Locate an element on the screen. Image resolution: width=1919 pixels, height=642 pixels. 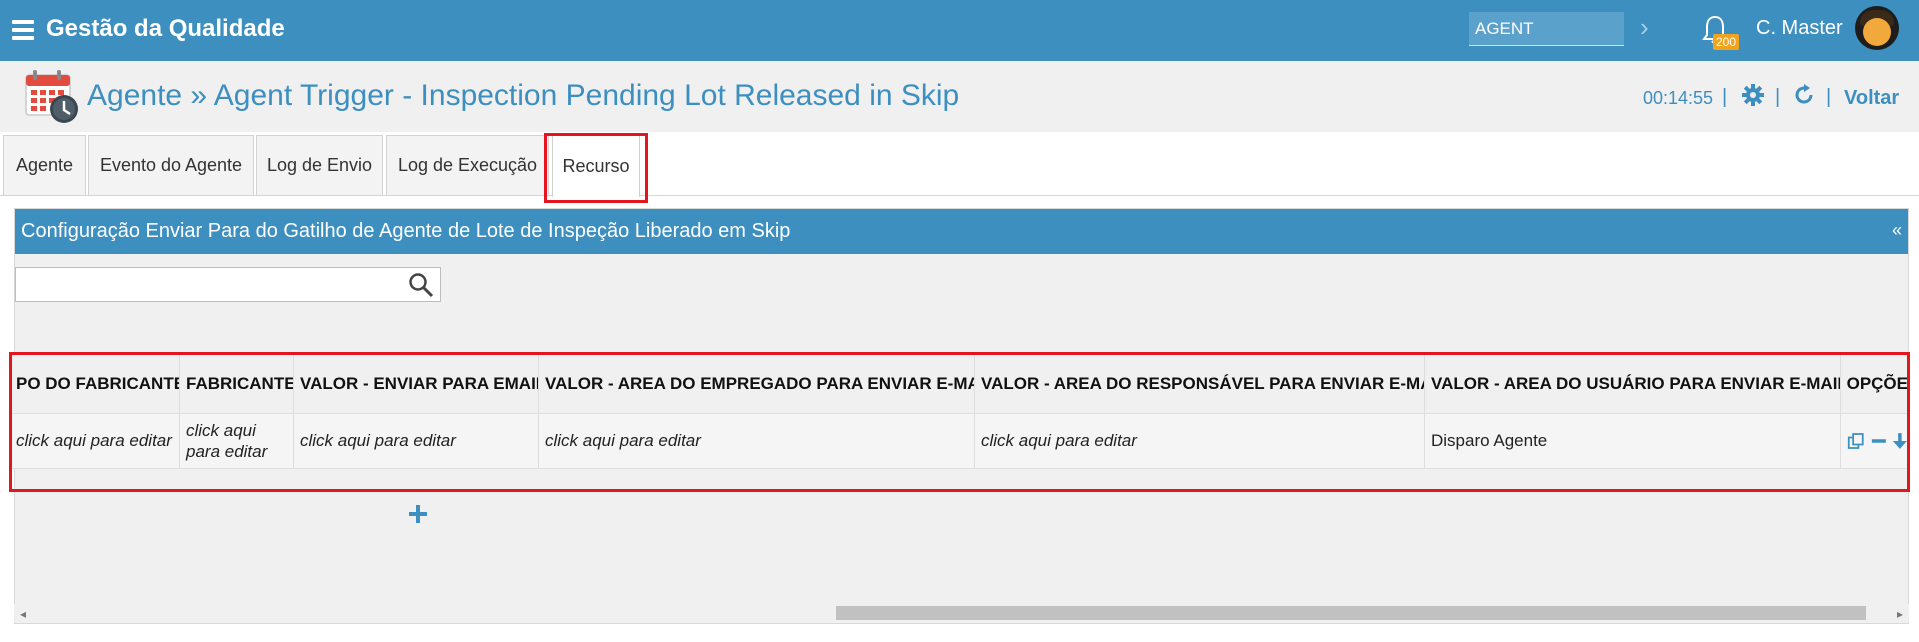
tab-agente: Agente is located at coordinates (44, 165).